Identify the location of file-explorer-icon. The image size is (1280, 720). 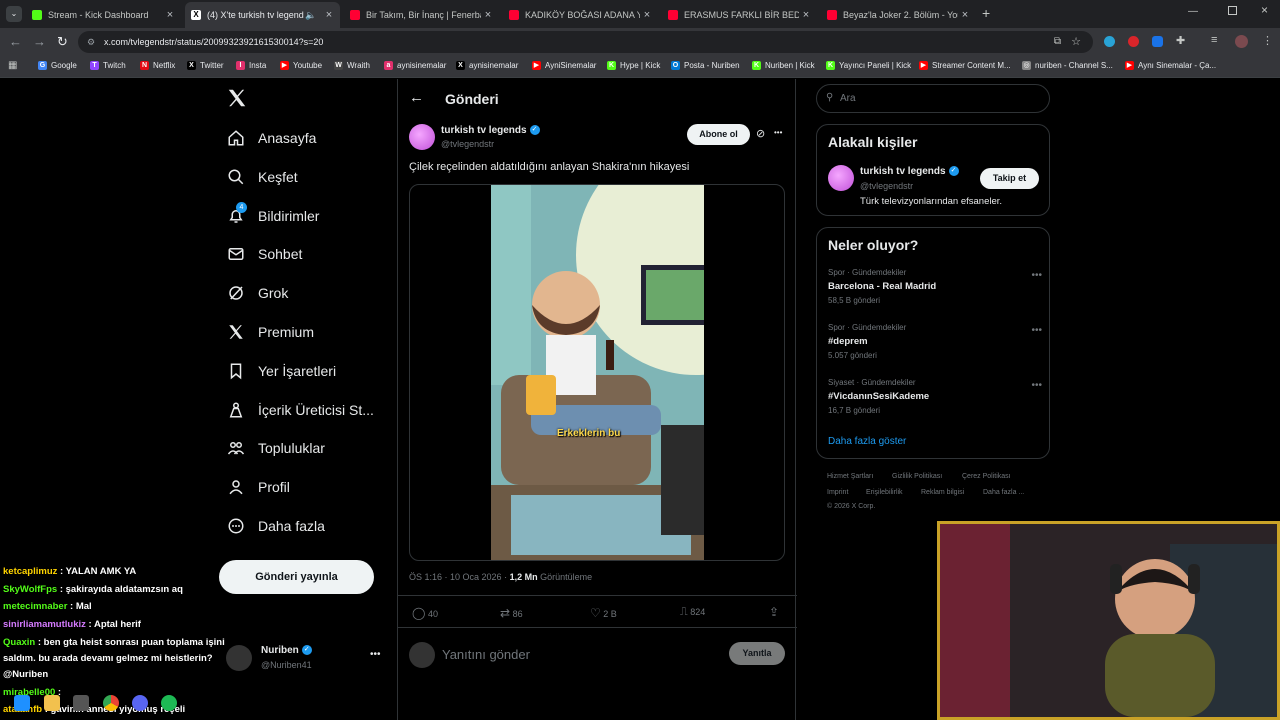
(52, 703).